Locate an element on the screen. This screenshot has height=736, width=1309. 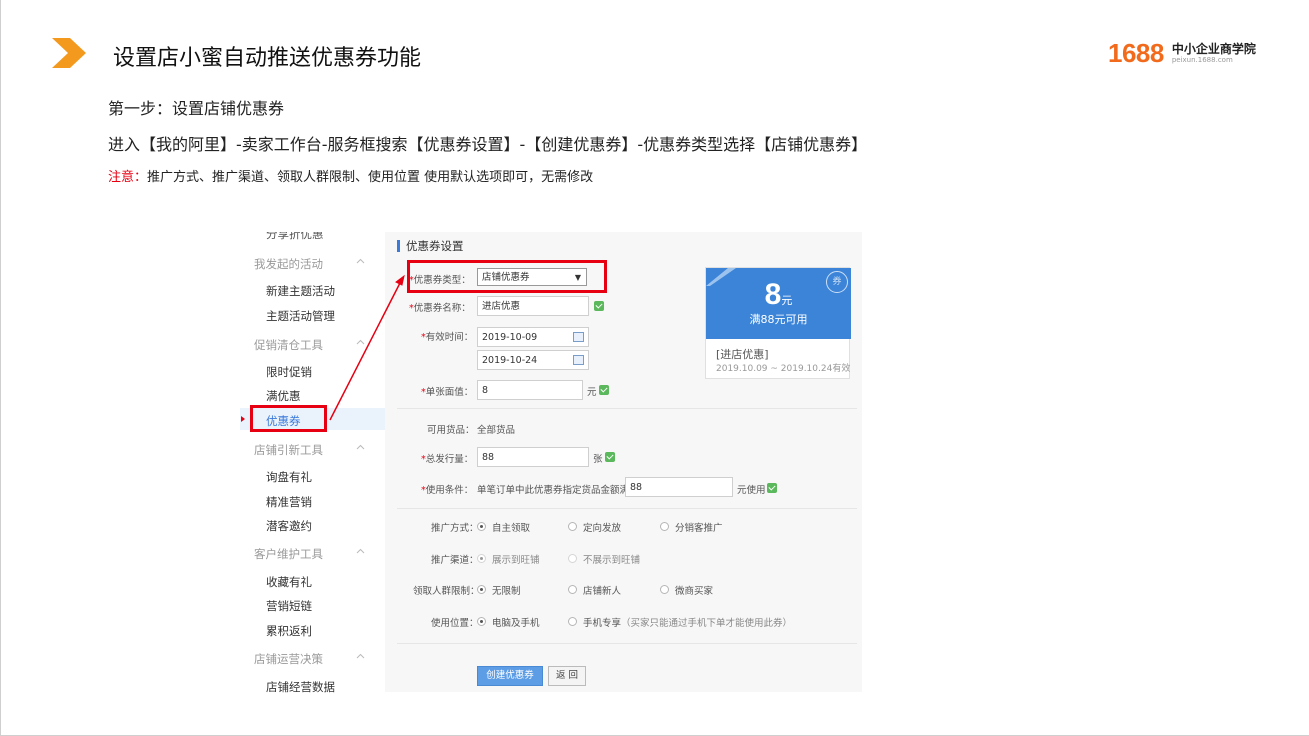
goods-label: 可用货品： is located at coordinates (451, 430).